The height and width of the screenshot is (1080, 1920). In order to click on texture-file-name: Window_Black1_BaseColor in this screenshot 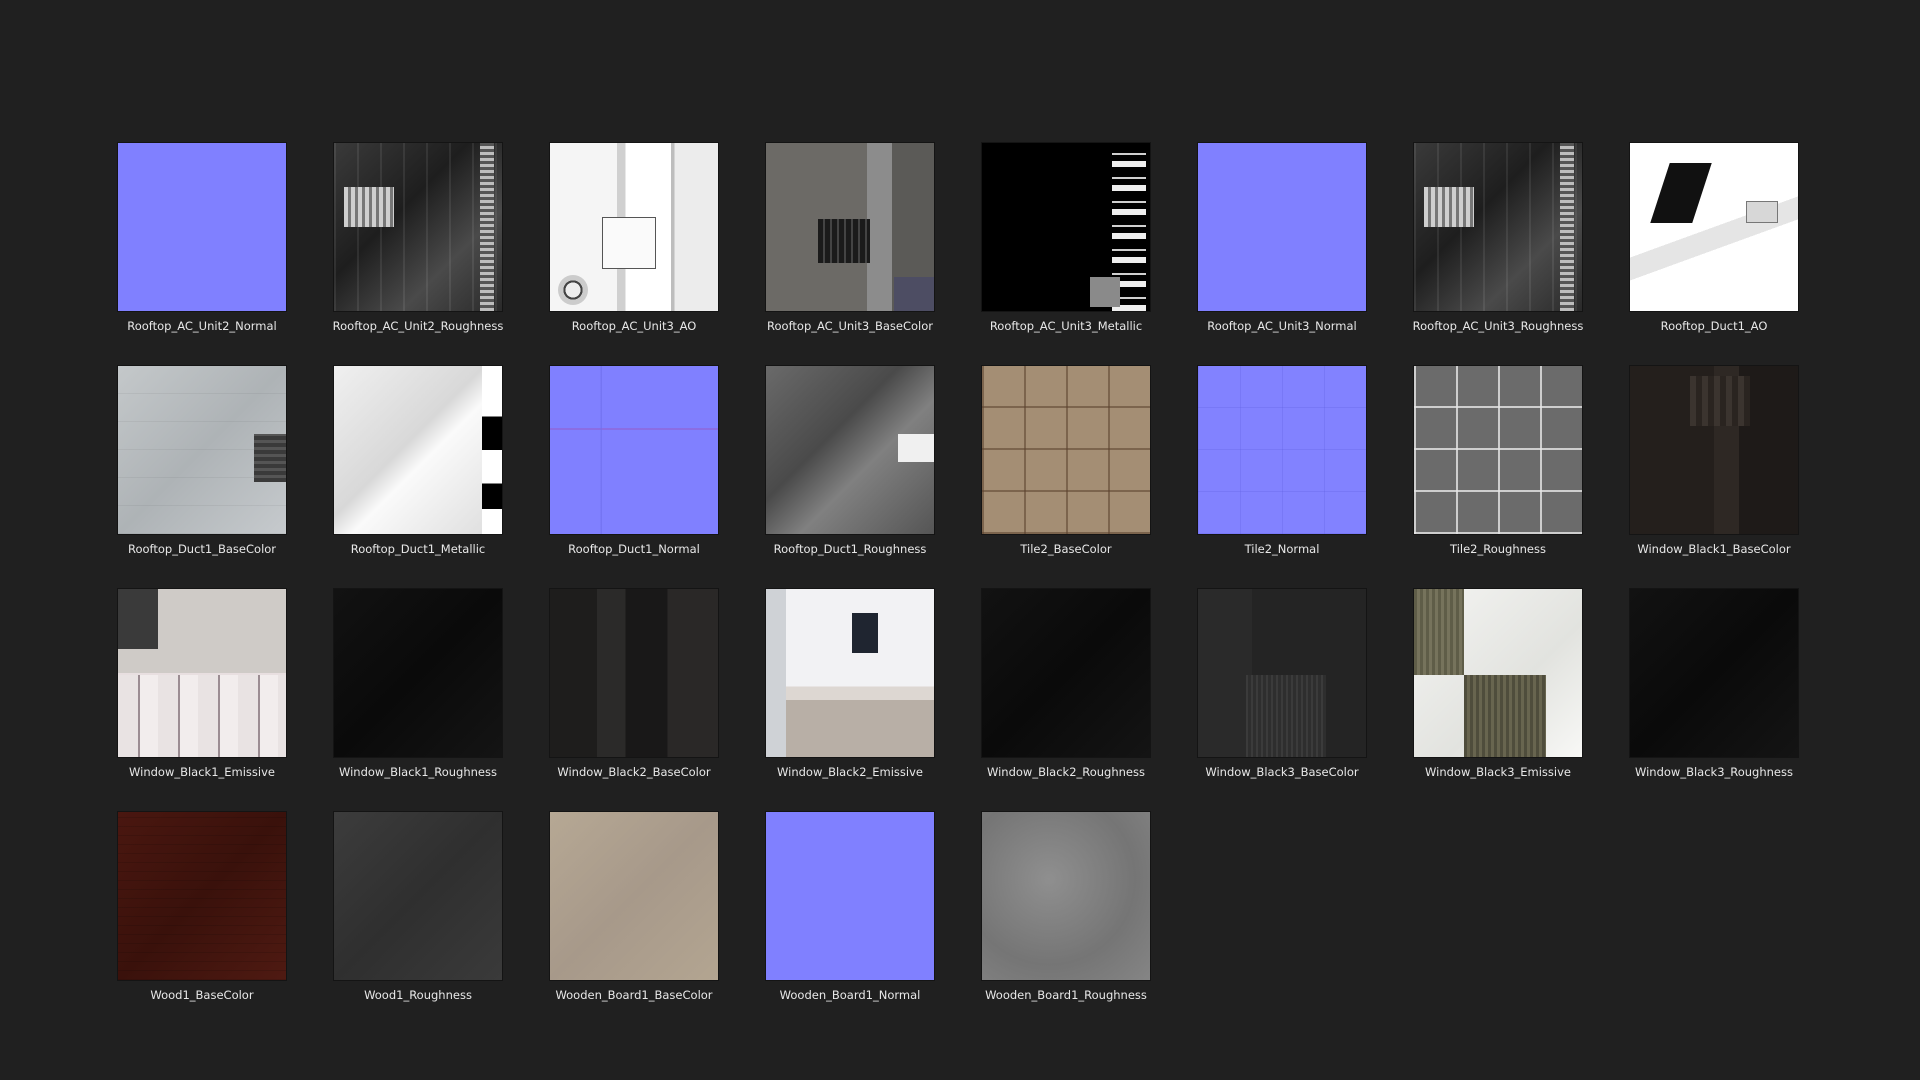, I will do `click(1714, 549)`.